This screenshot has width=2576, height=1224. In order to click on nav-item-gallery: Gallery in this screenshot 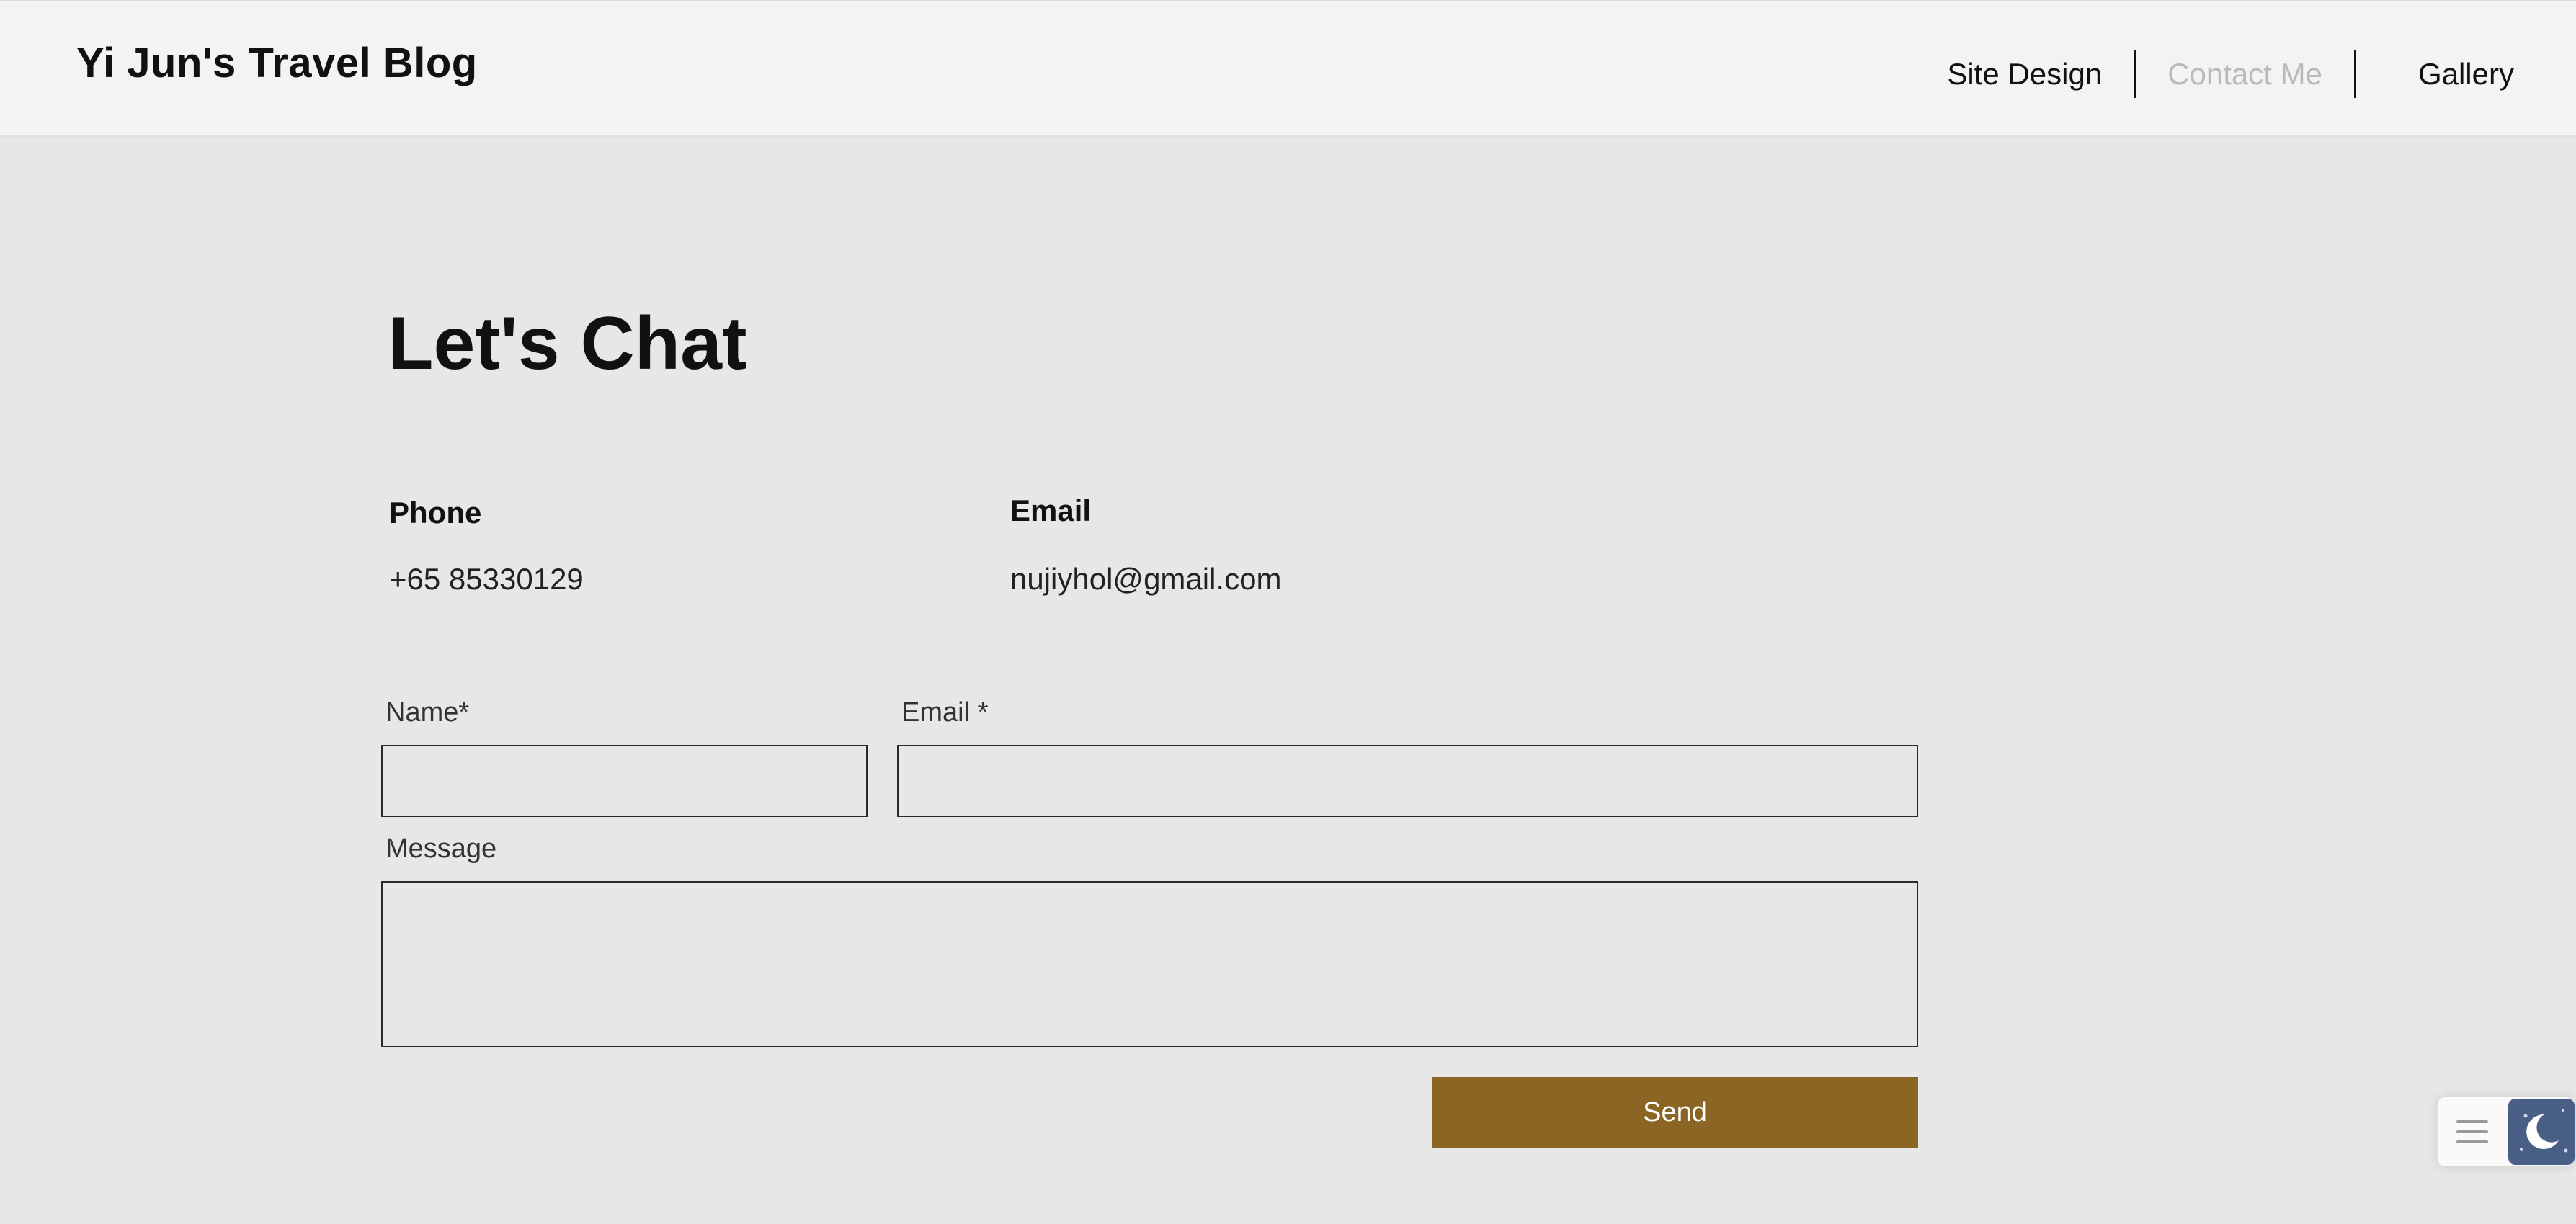, I will do `click(2450, 74)`.